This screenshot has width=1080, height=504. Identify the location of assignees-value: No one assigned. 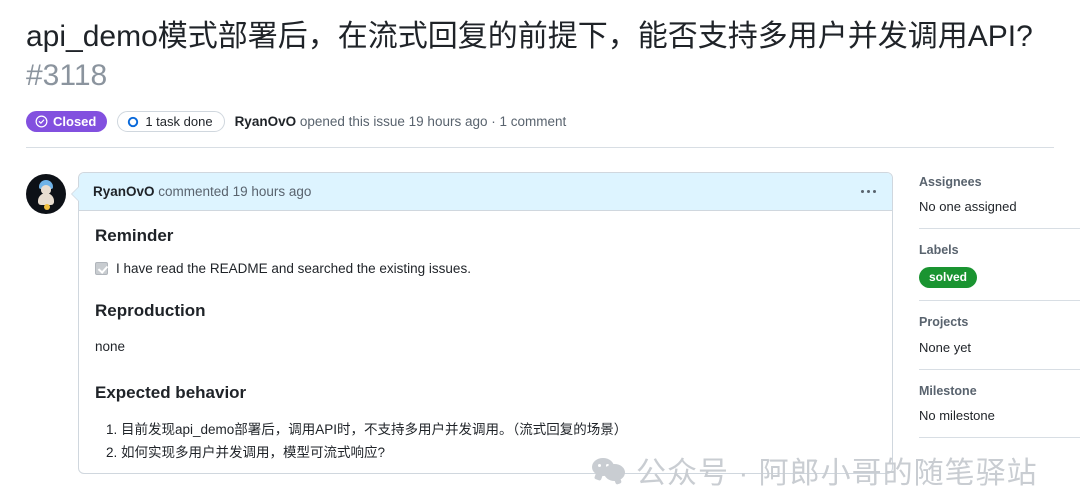
(968, 207).